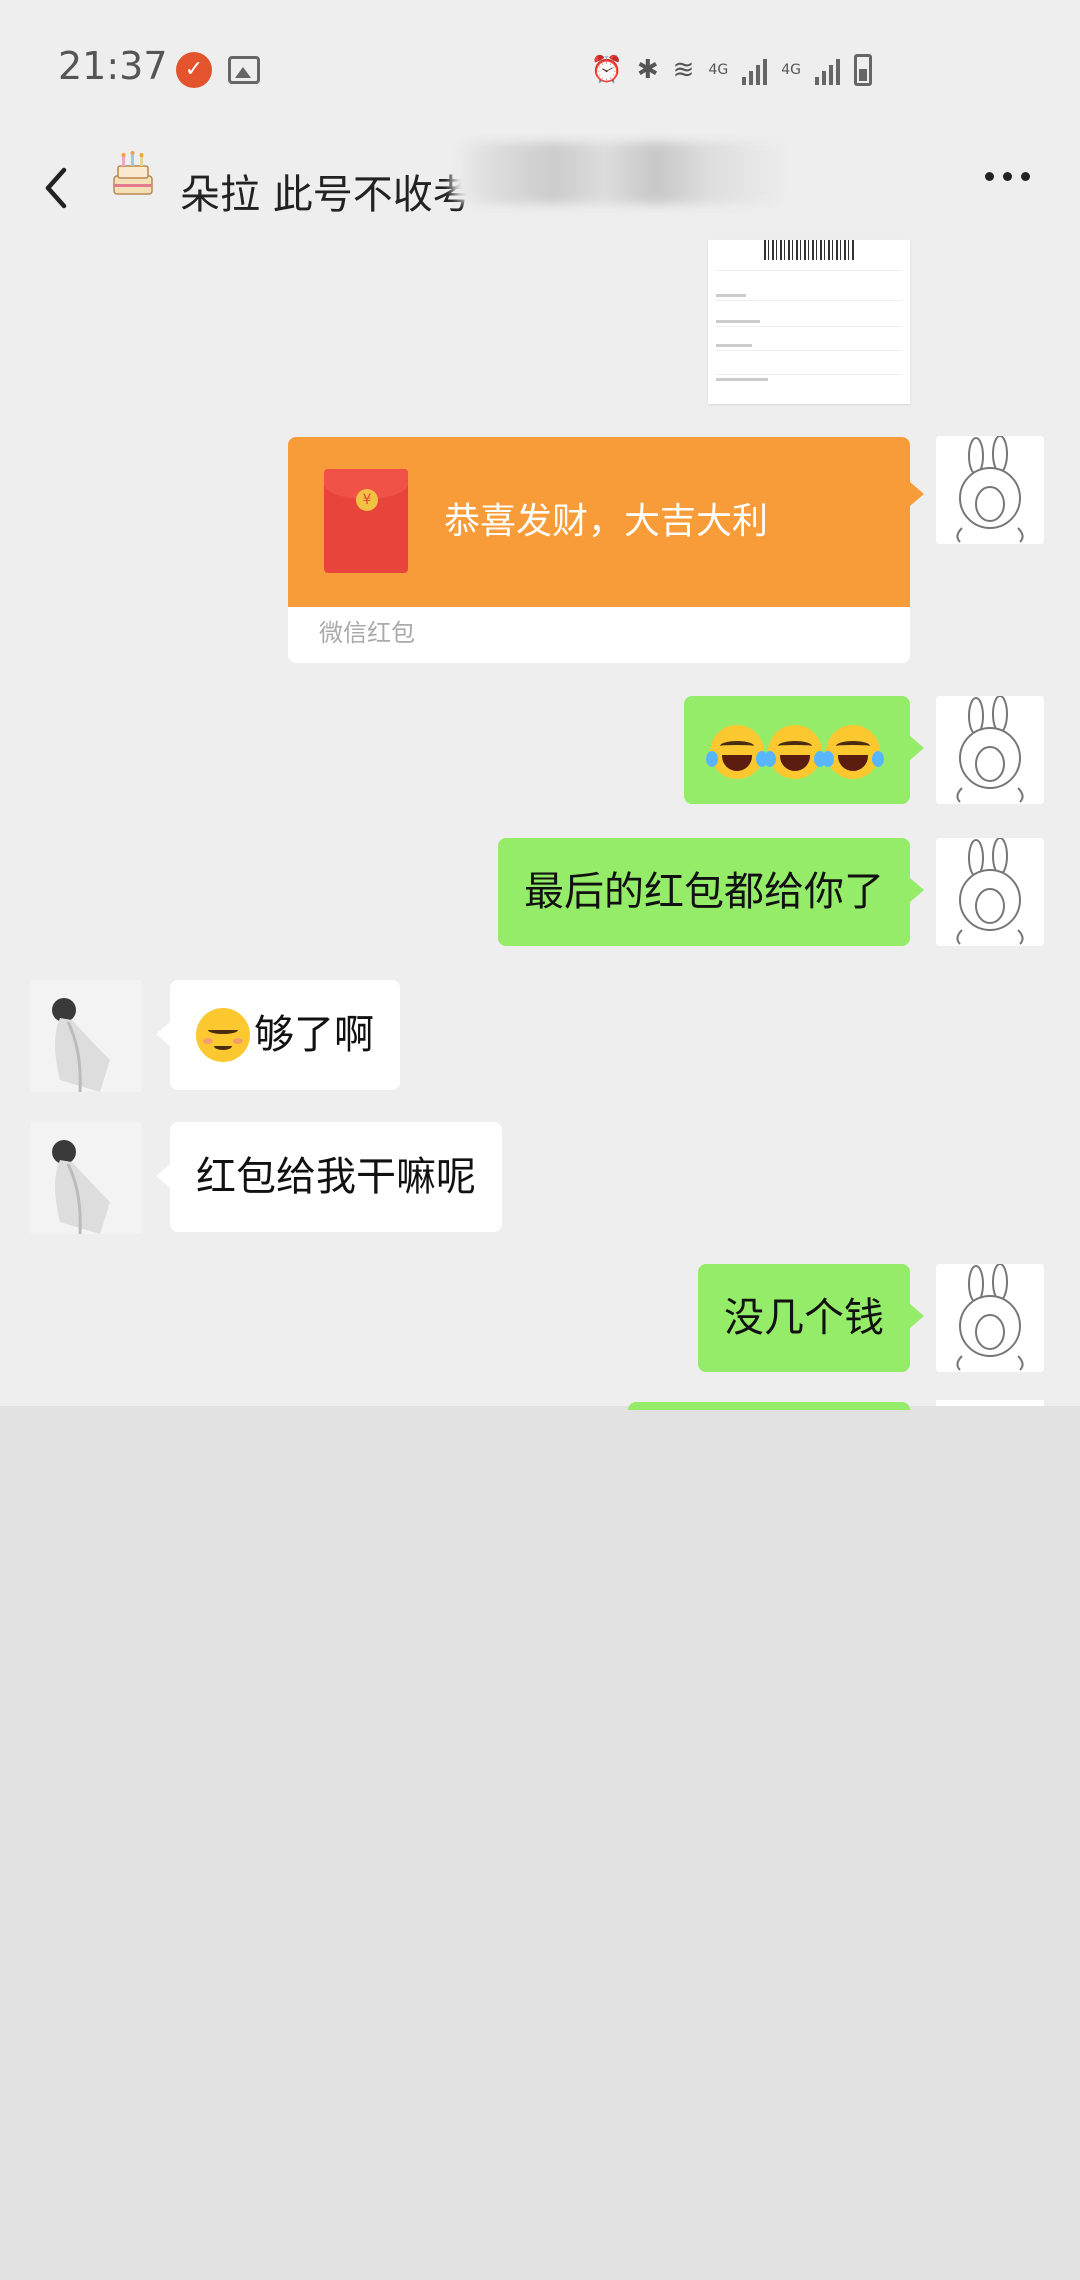  What do you see at coordinates (606, 521) in the screenshot?
I see `red-packet-text: 恭喜发财，大吉大利` at bounding box center [606, 521].